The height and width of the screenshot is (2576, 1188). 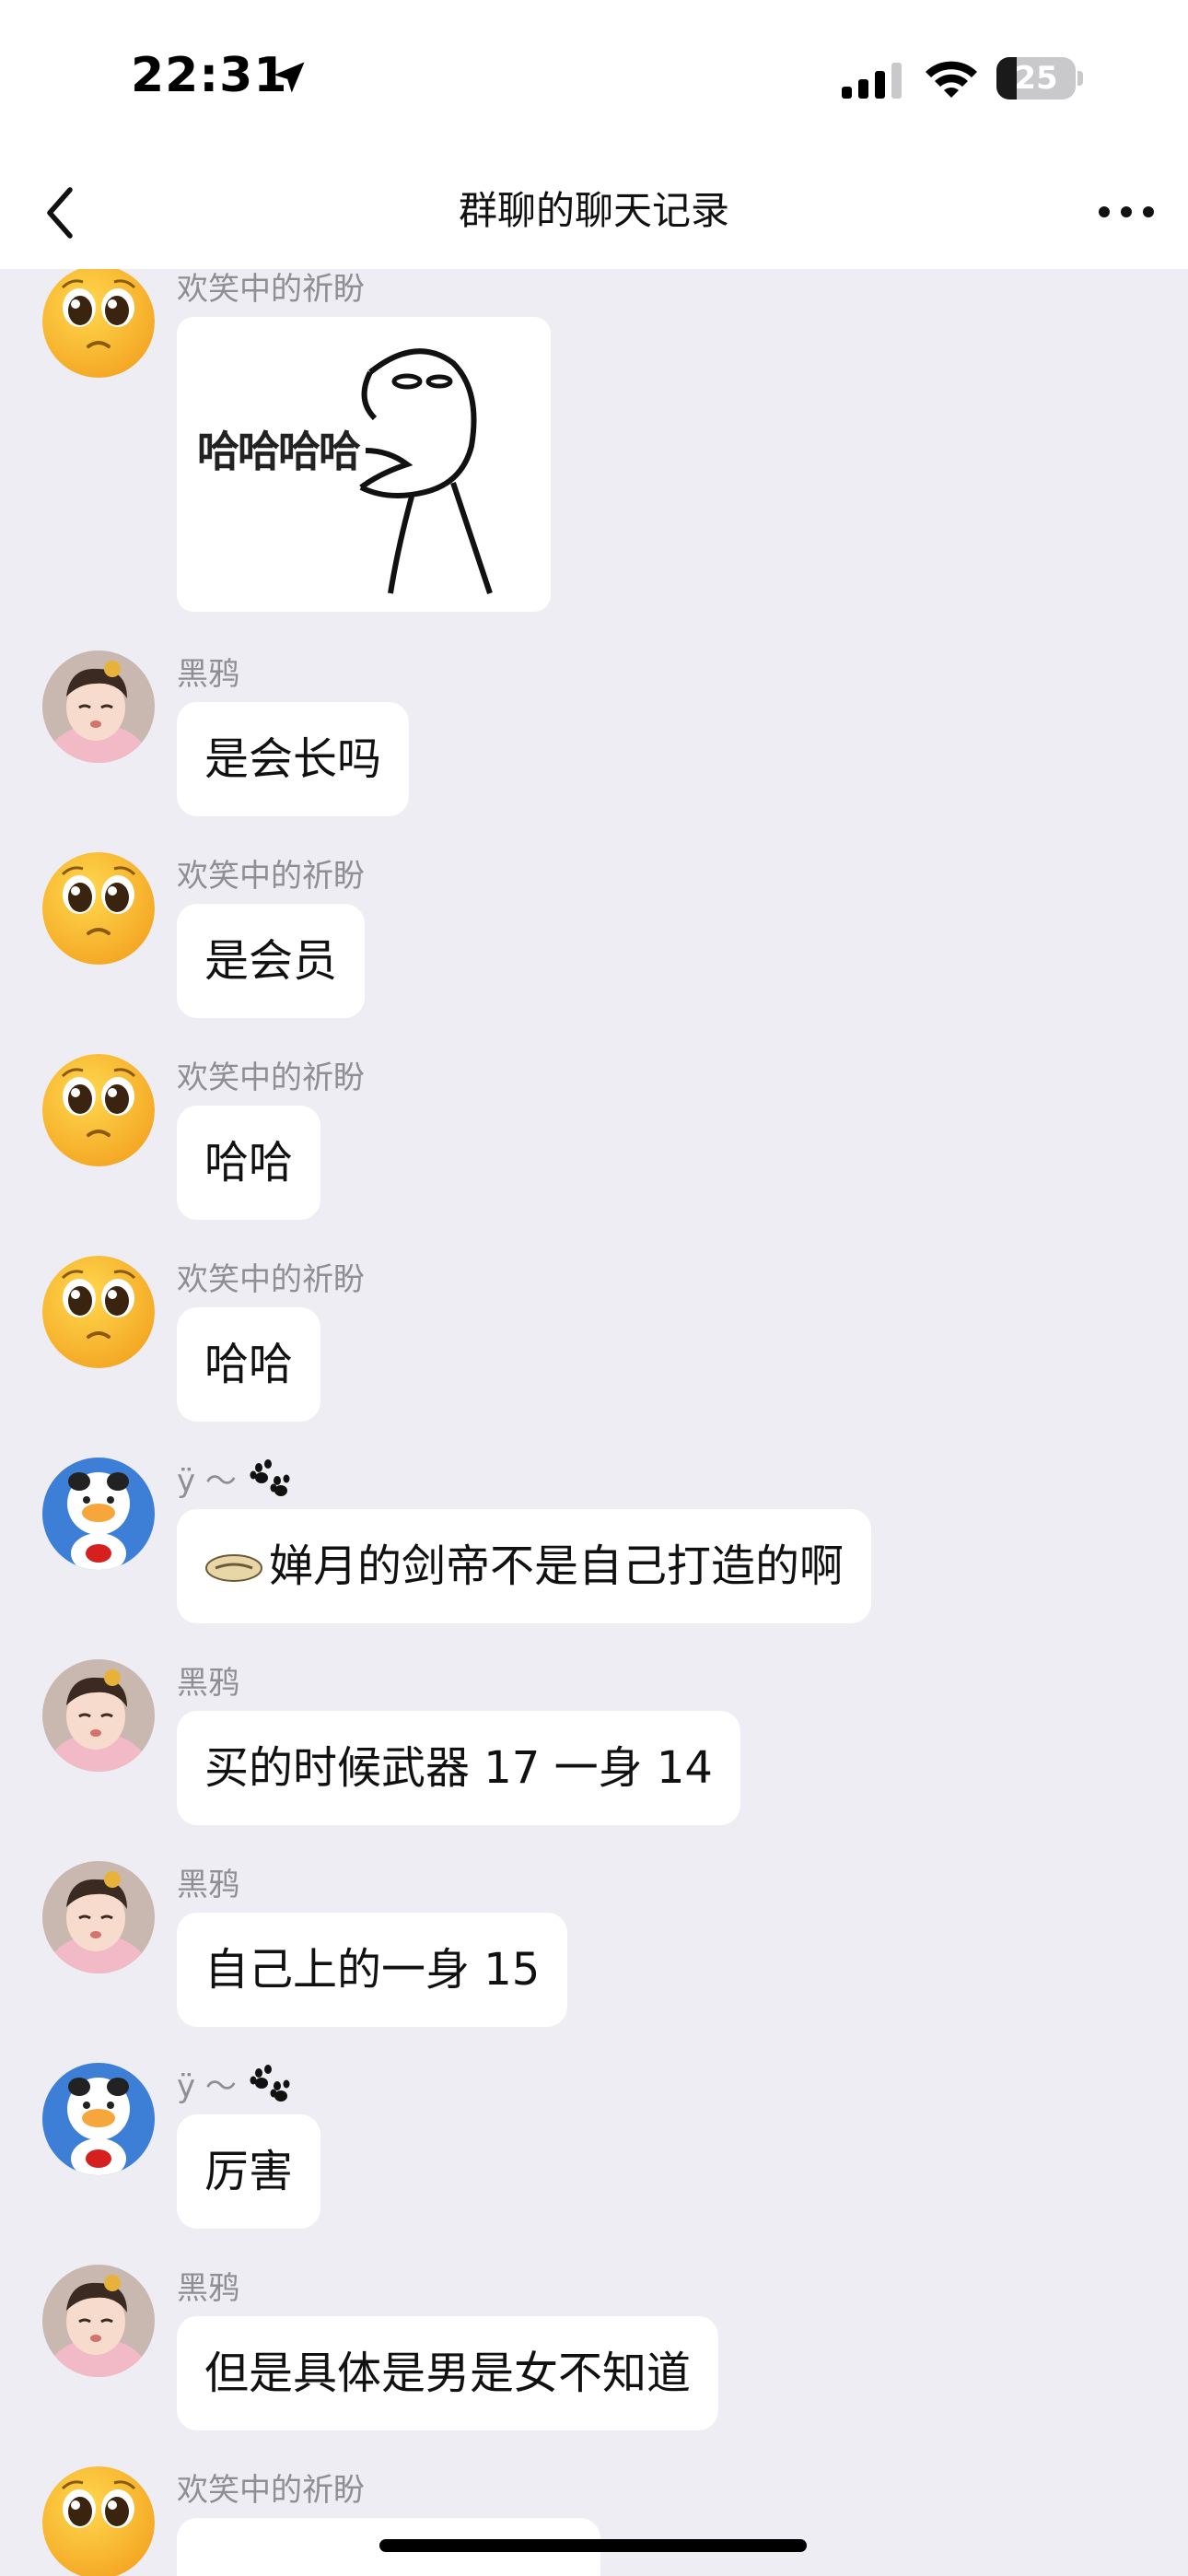 What do you see at coordinates (1036, 78) in the screenshot?
I see `battery-level: 25` at bounding box center [1036, 78].